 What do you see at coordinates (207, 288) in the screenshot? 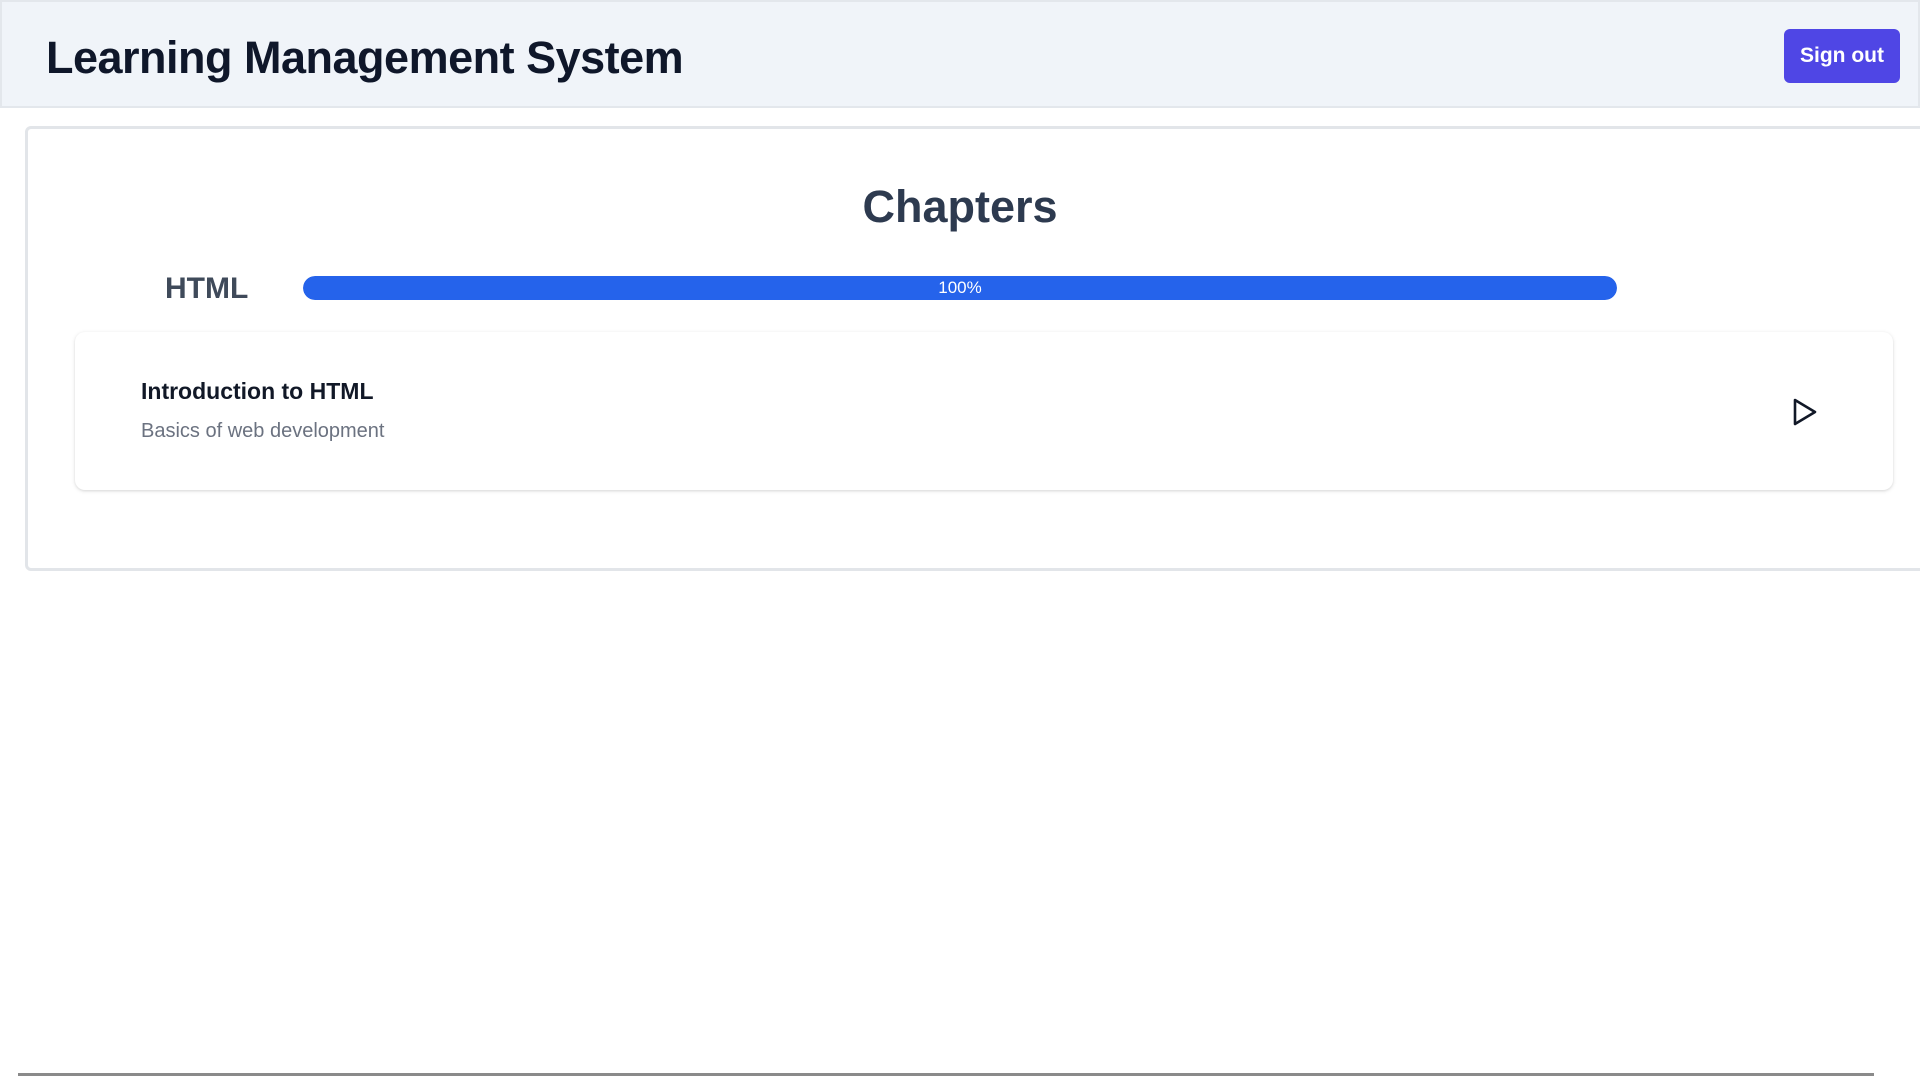
I see `course-name: HTML` at bounding box center [207, 288].